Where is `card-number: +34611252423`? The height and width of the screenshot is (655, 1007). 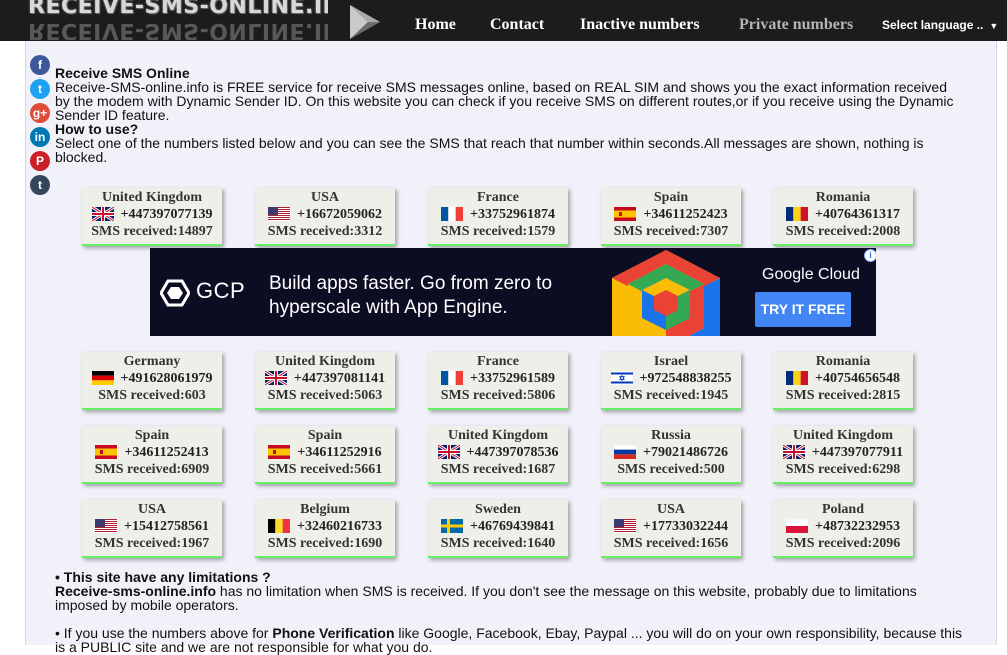
card-number: +34611252423 is located at coordinates (671, 215).